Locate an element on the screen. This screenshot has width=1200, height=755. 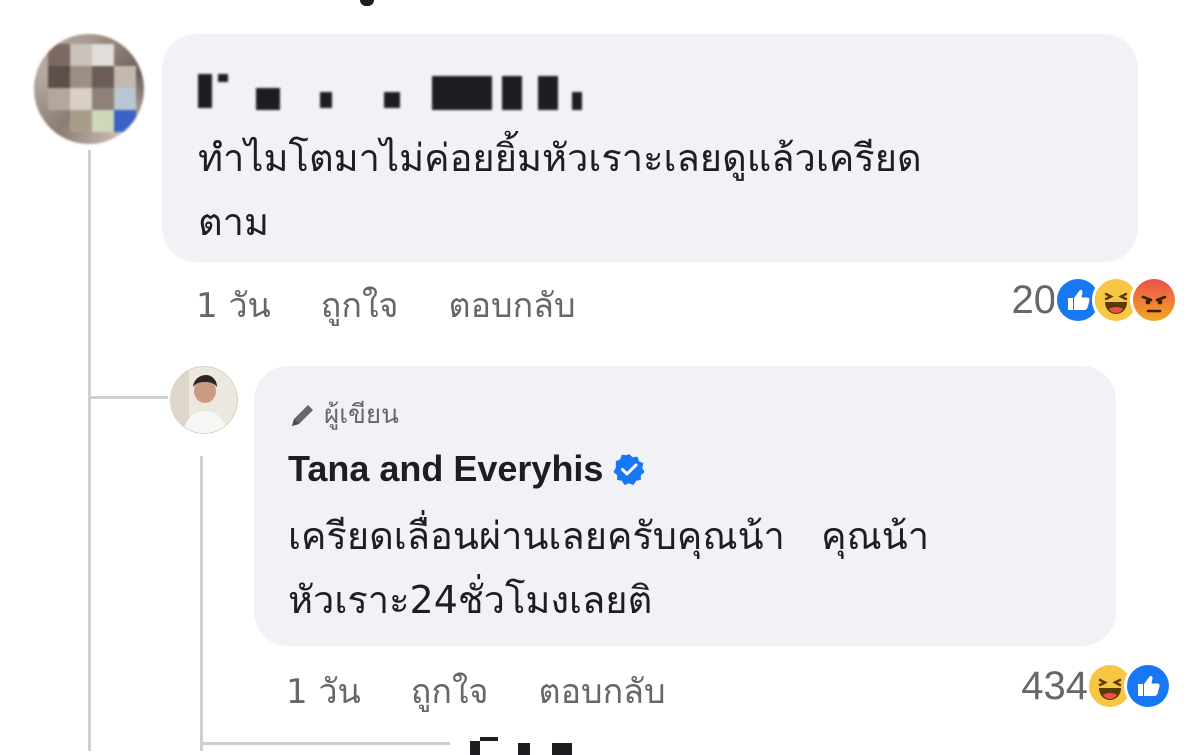
thread-line-branch is located at coordinates (128, 397).